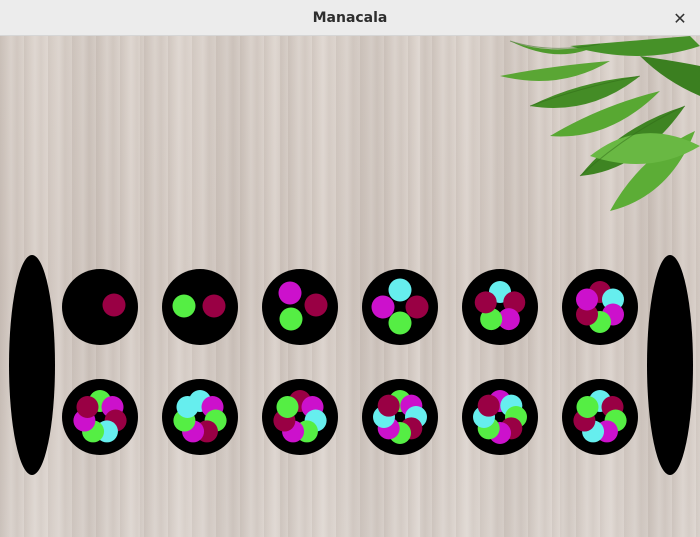  Describe the element at coordinates (32, 365) in the screenshot. I see `store-left` at that location.